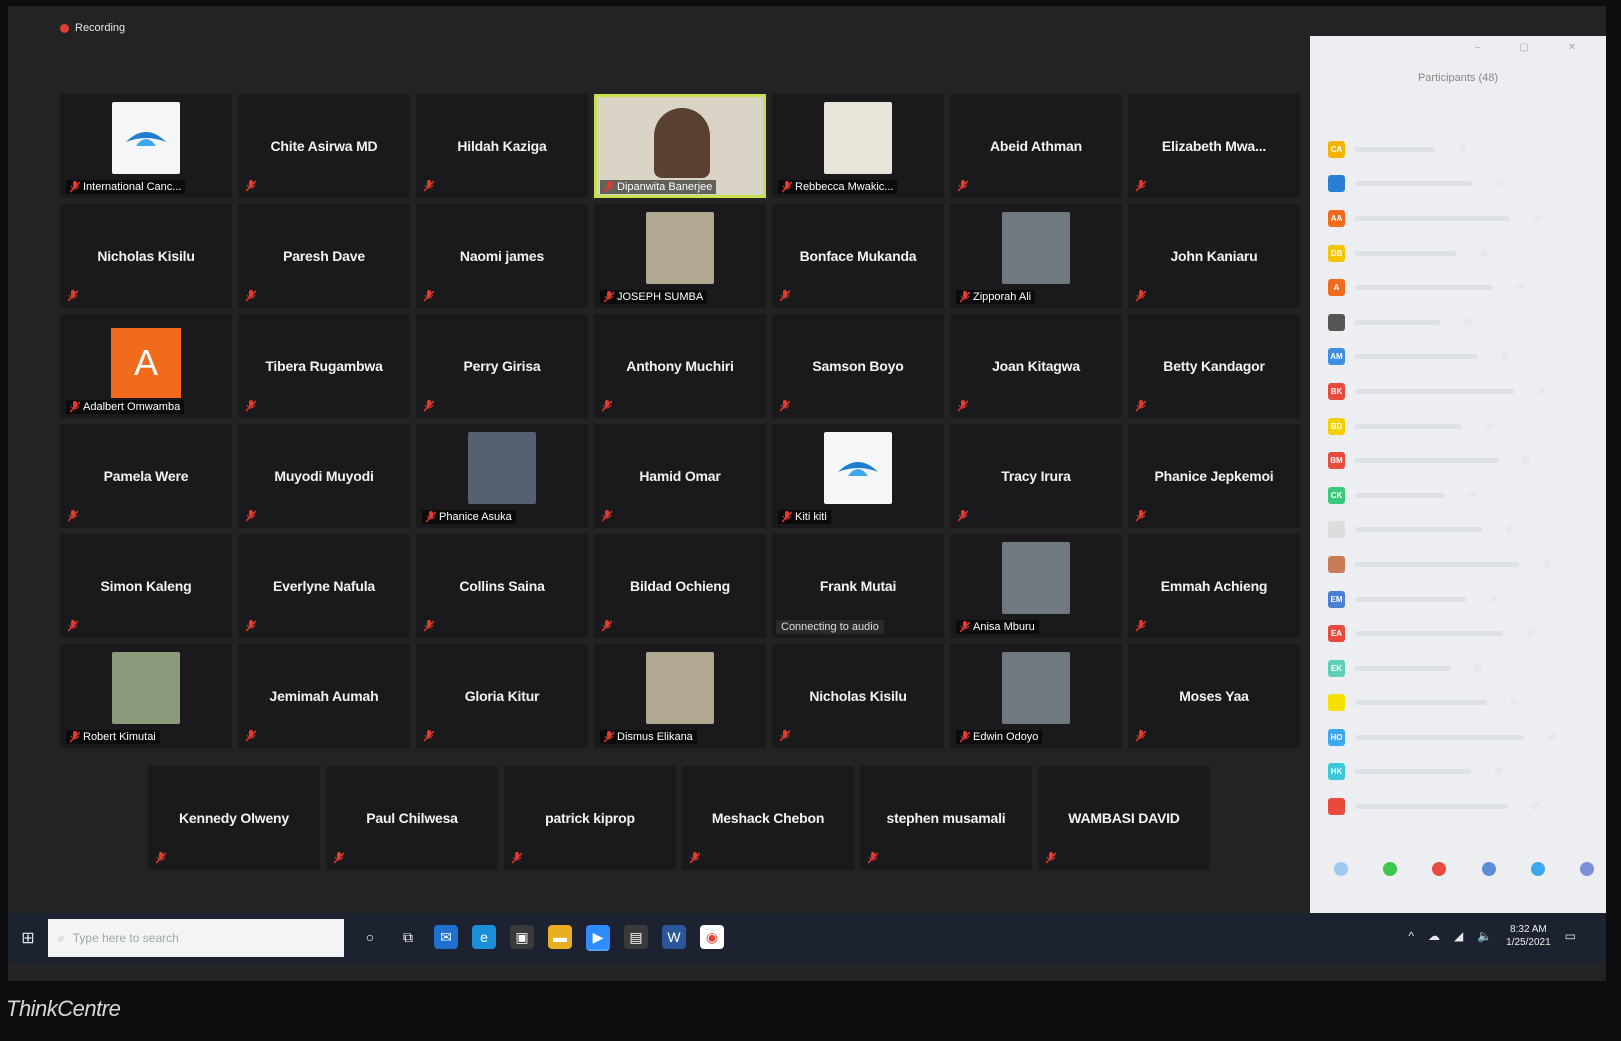 The width and height of the screenshot is (1621, 1041). What do you see at coordinates (1463, 391) in the screenshot?
I see `participant-list-item: BK ⊘` at bounding box center [1463, 391].